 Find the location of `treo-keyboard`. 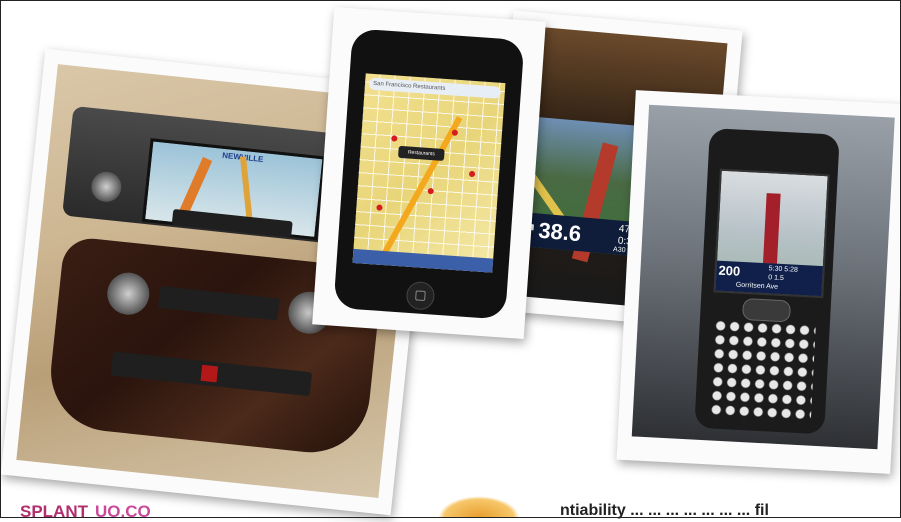

treo-keyboard is located at coordinates (762, 371).